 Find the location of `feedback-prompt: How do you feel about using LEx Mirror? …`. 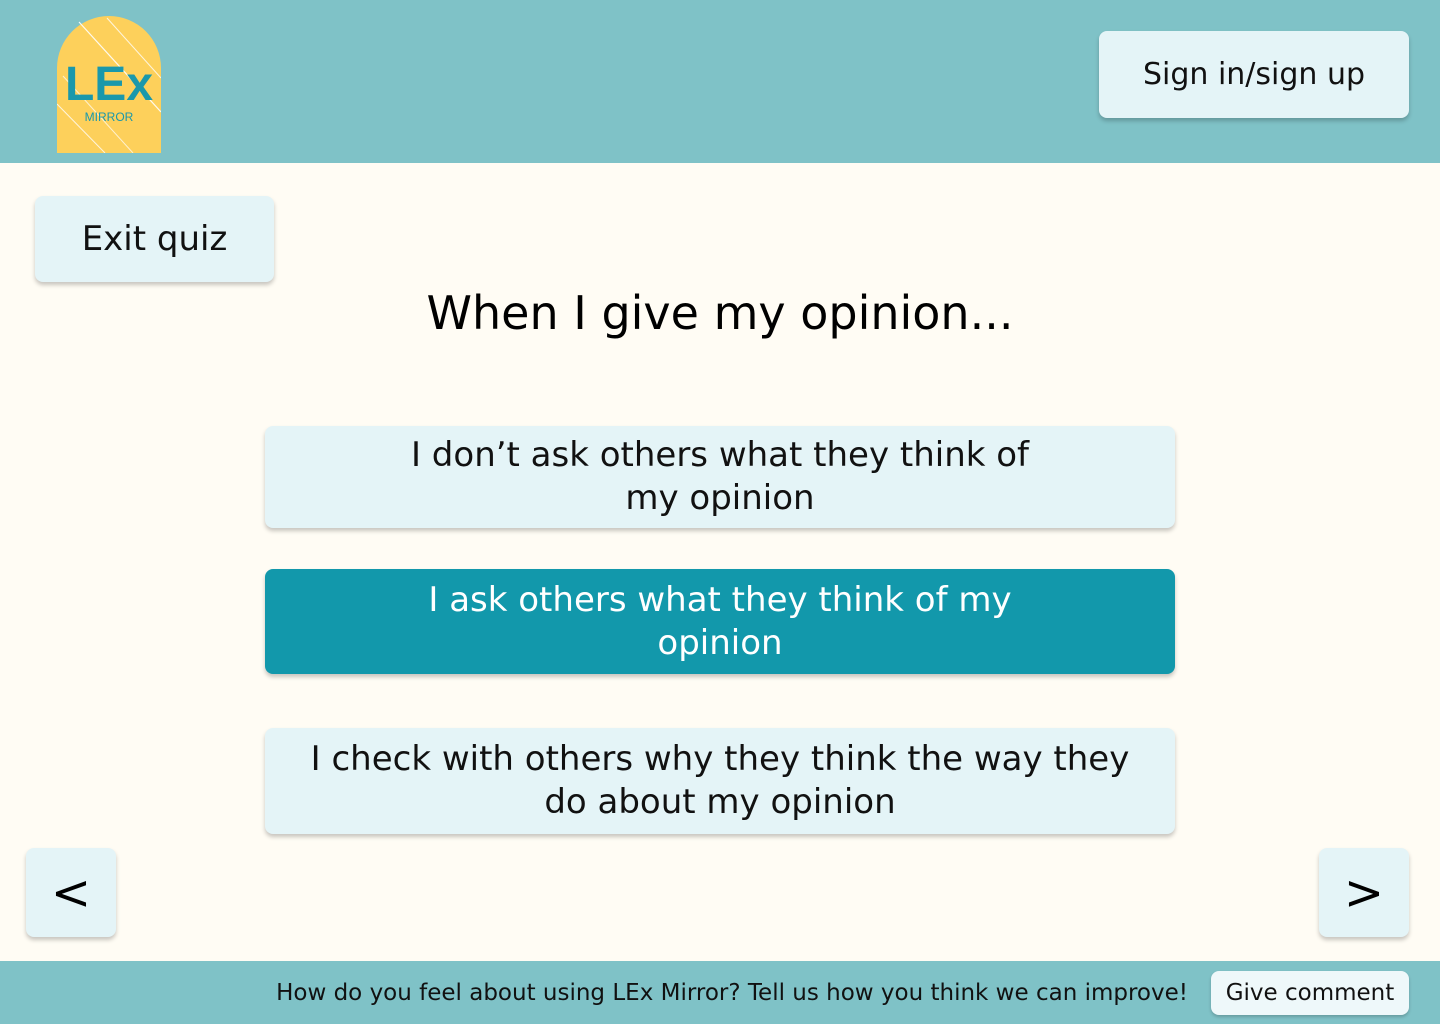

feedback-prompt: How do you feel about using LEx Mirror? … is located at coordinates (732, 992).